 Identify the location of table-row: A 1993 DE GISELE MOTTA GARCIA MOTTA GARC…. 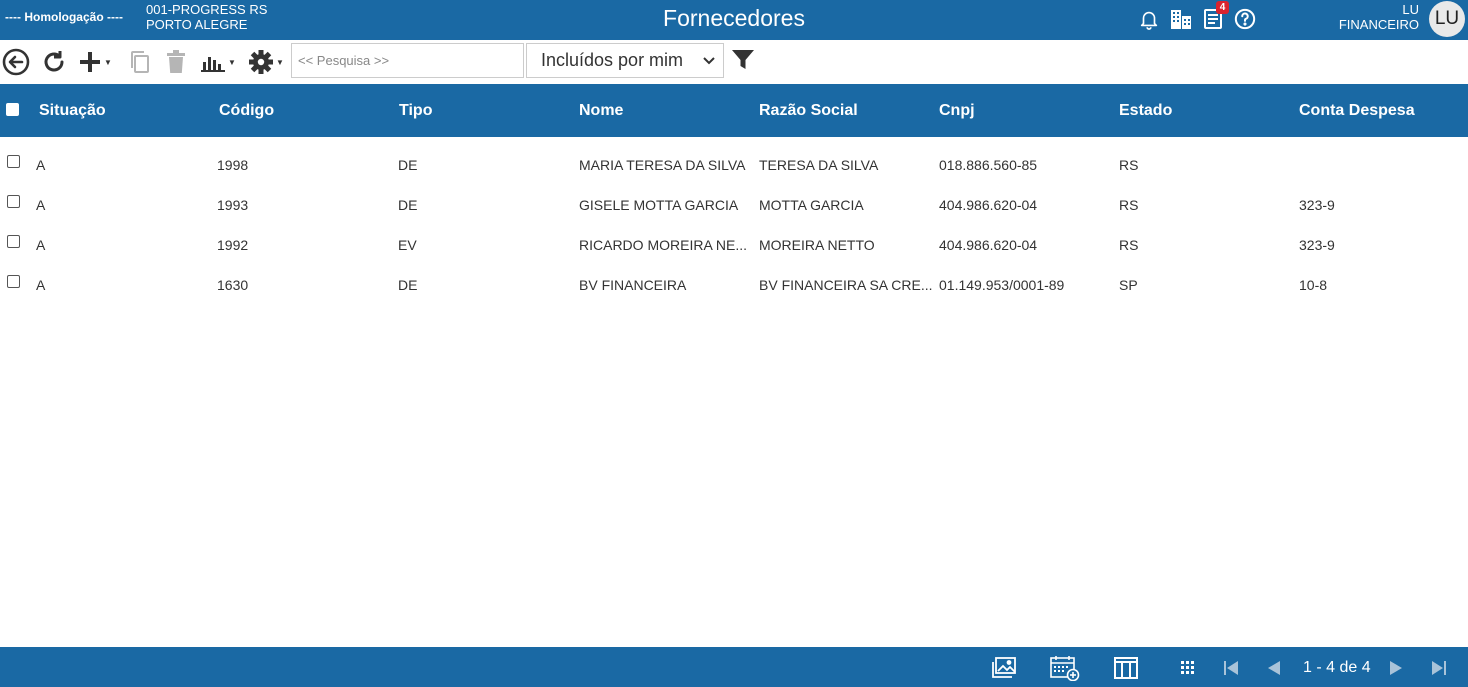
(734, 203).